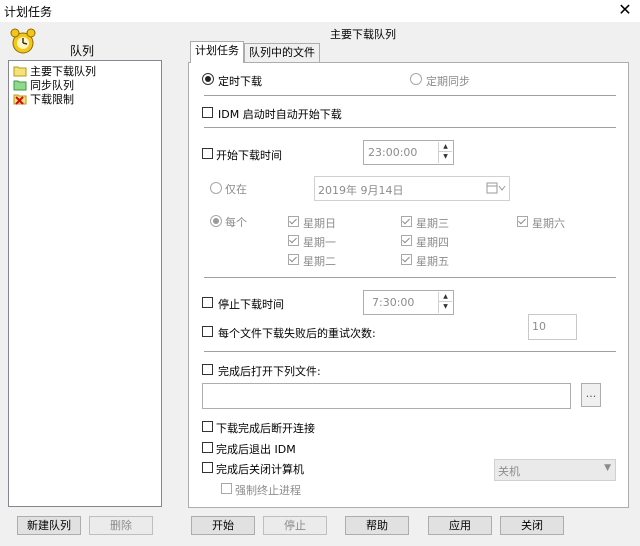  Describe the element at coordinates (217, 52) in the screenshot. I see `tab-schedule: 计划任务` at that location.